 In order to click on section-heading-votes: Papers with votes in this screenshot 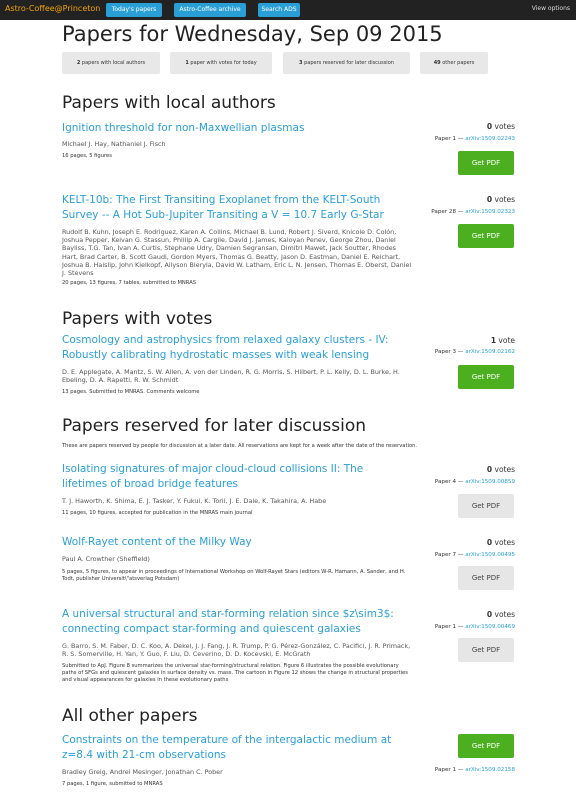, I will do `click(137, 319)`.